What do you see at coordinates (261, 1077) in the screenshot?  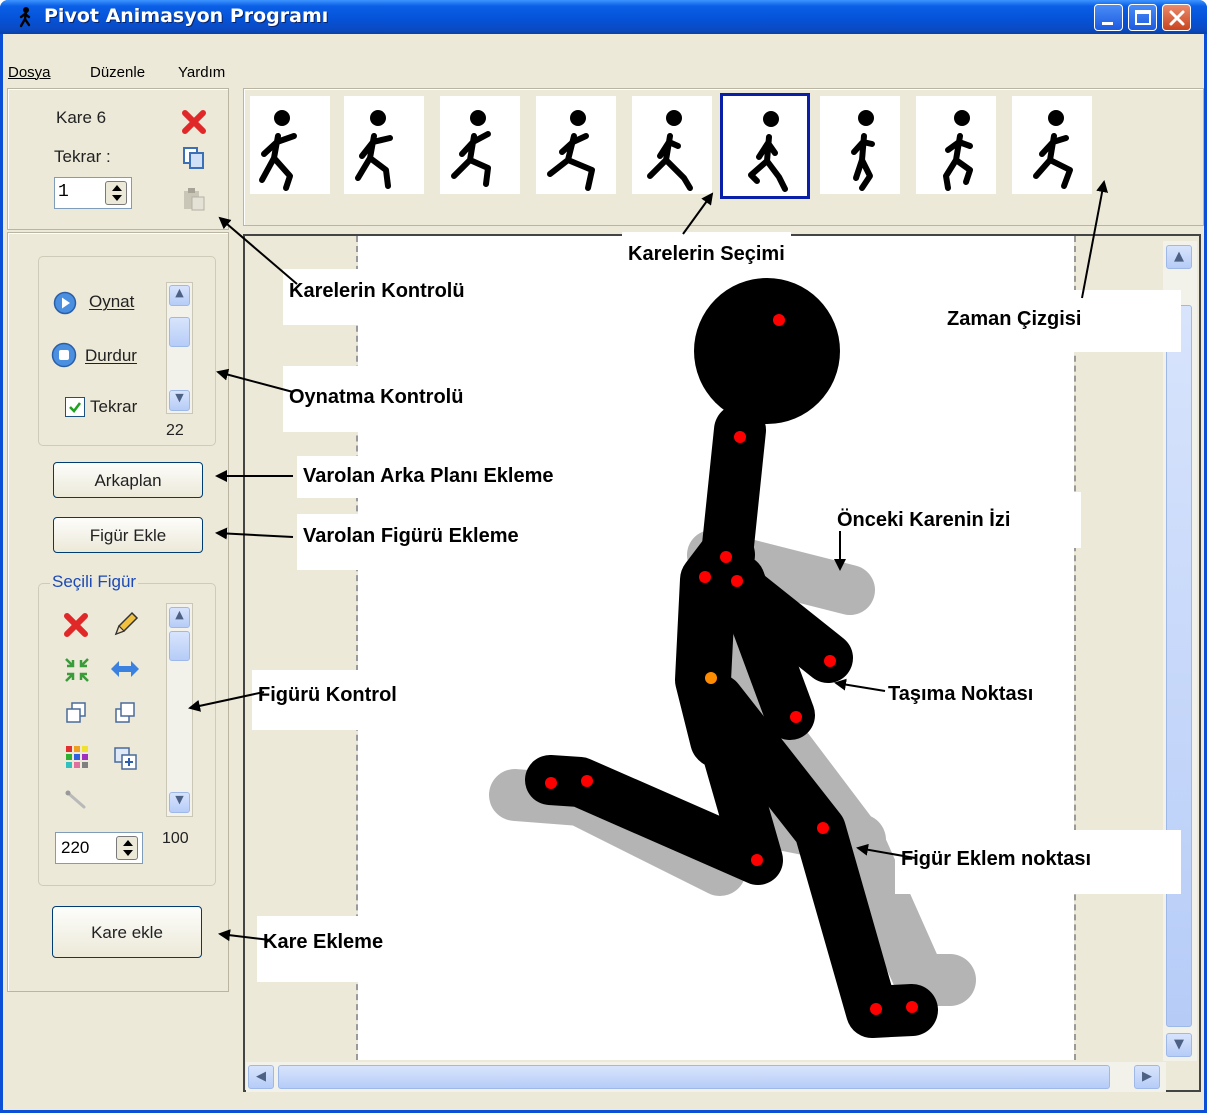 I see `scroll-left-icon: ◀` at bounding box center [261, 1077].